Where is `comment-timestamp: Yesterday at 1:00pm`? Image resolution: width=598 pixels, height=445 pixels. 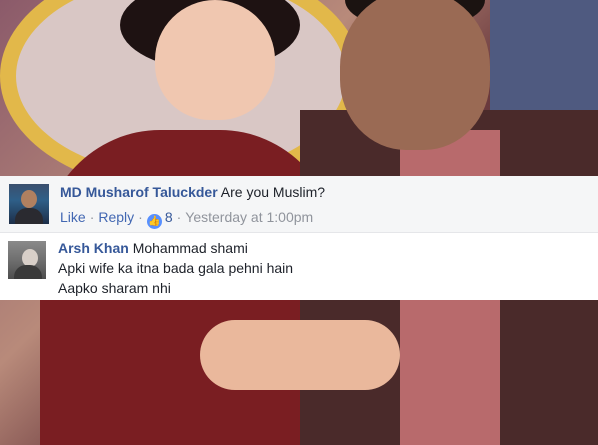 comment-timestamp: Yesterday at 1:00pm is located at coordinates (249, 217).